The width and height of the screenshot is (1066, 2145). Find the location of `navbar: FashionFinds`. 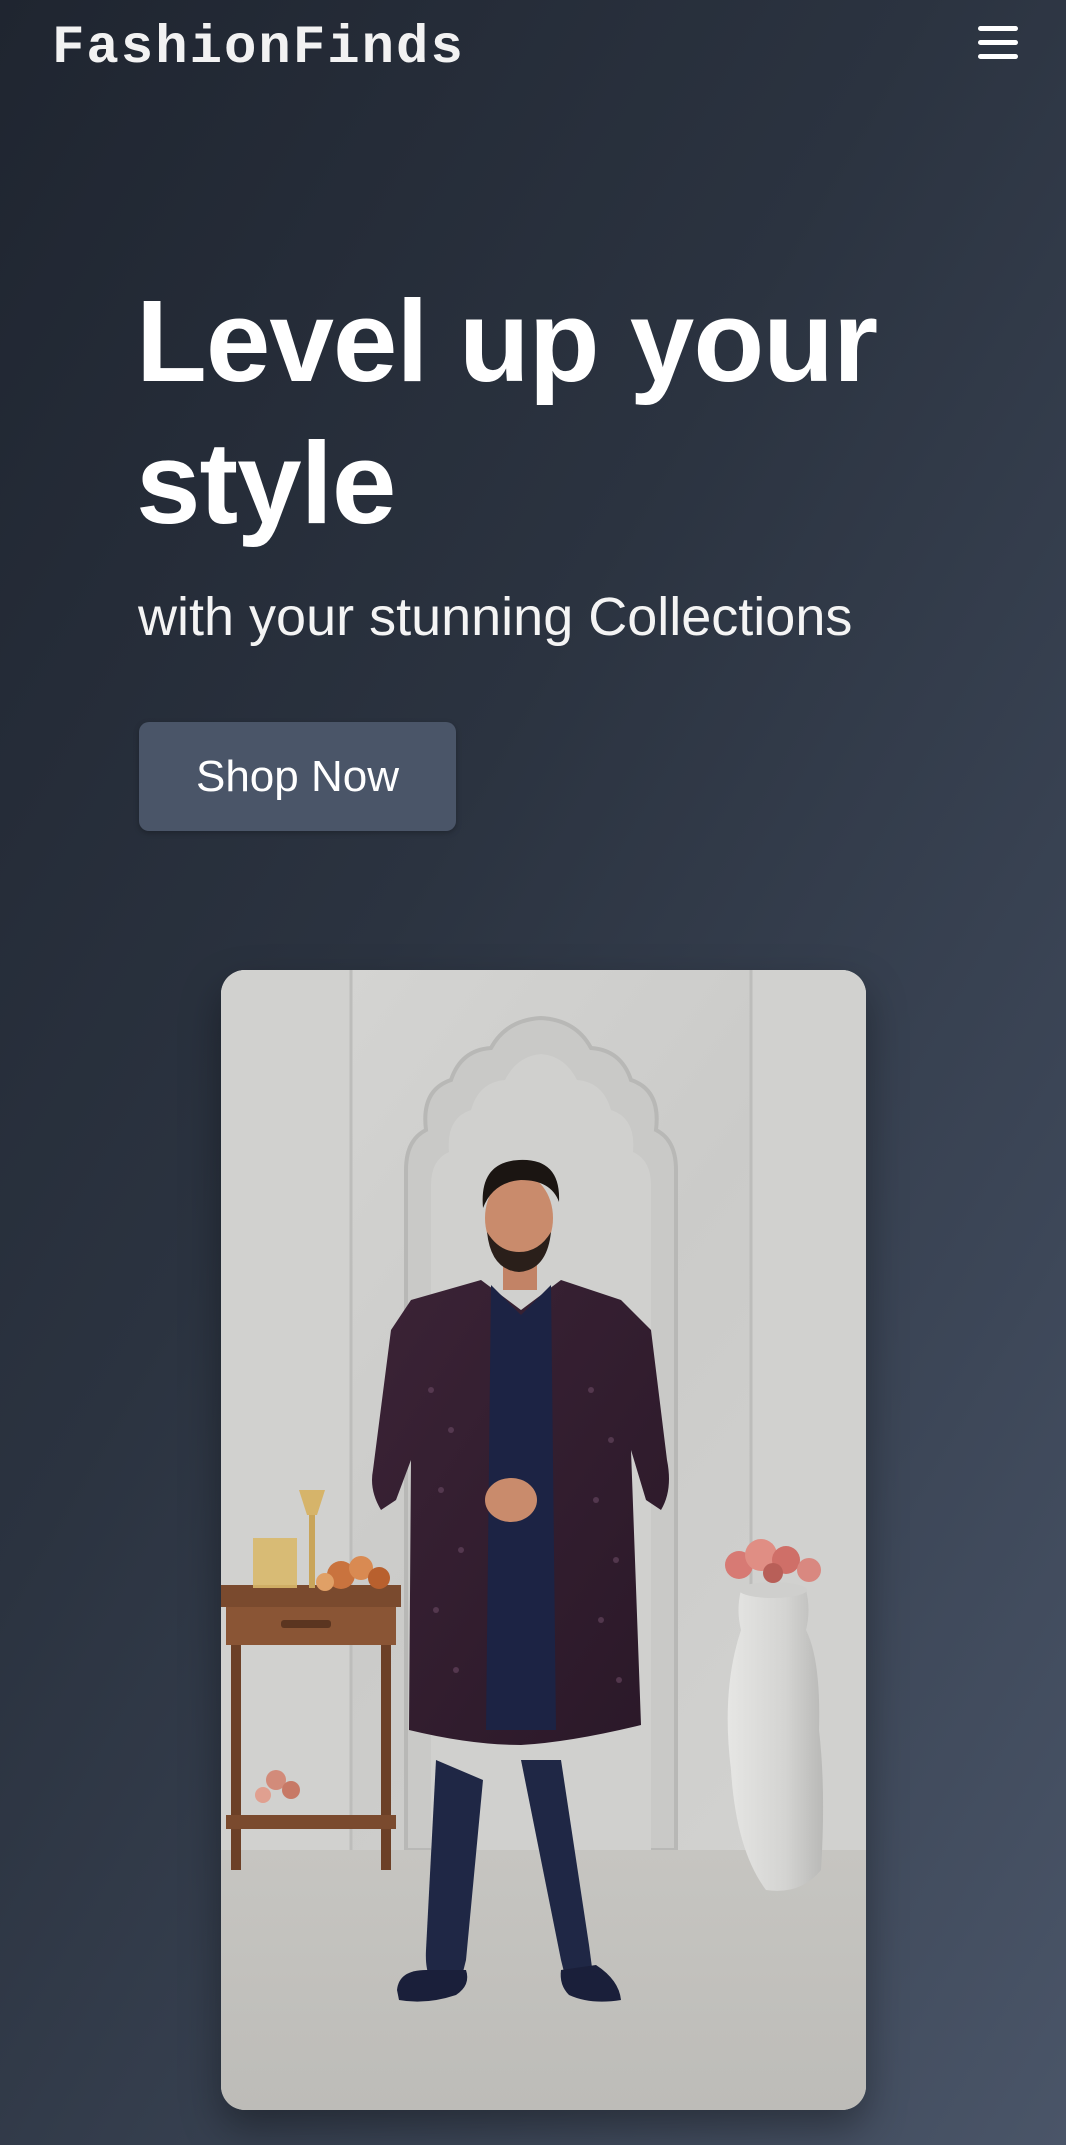

navbar: FashionFinds is located at coordinates (533, 50).